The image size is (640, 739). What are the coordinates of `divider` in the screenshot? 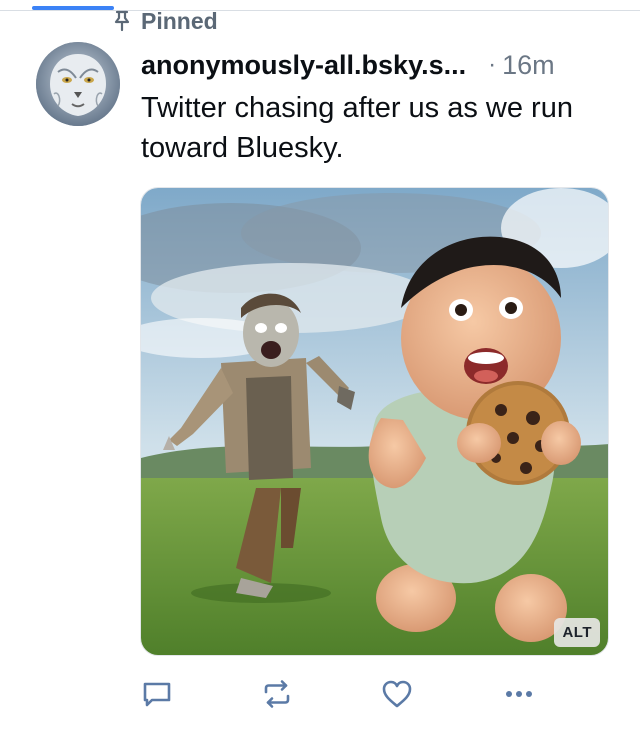 It's located at (320, 10).